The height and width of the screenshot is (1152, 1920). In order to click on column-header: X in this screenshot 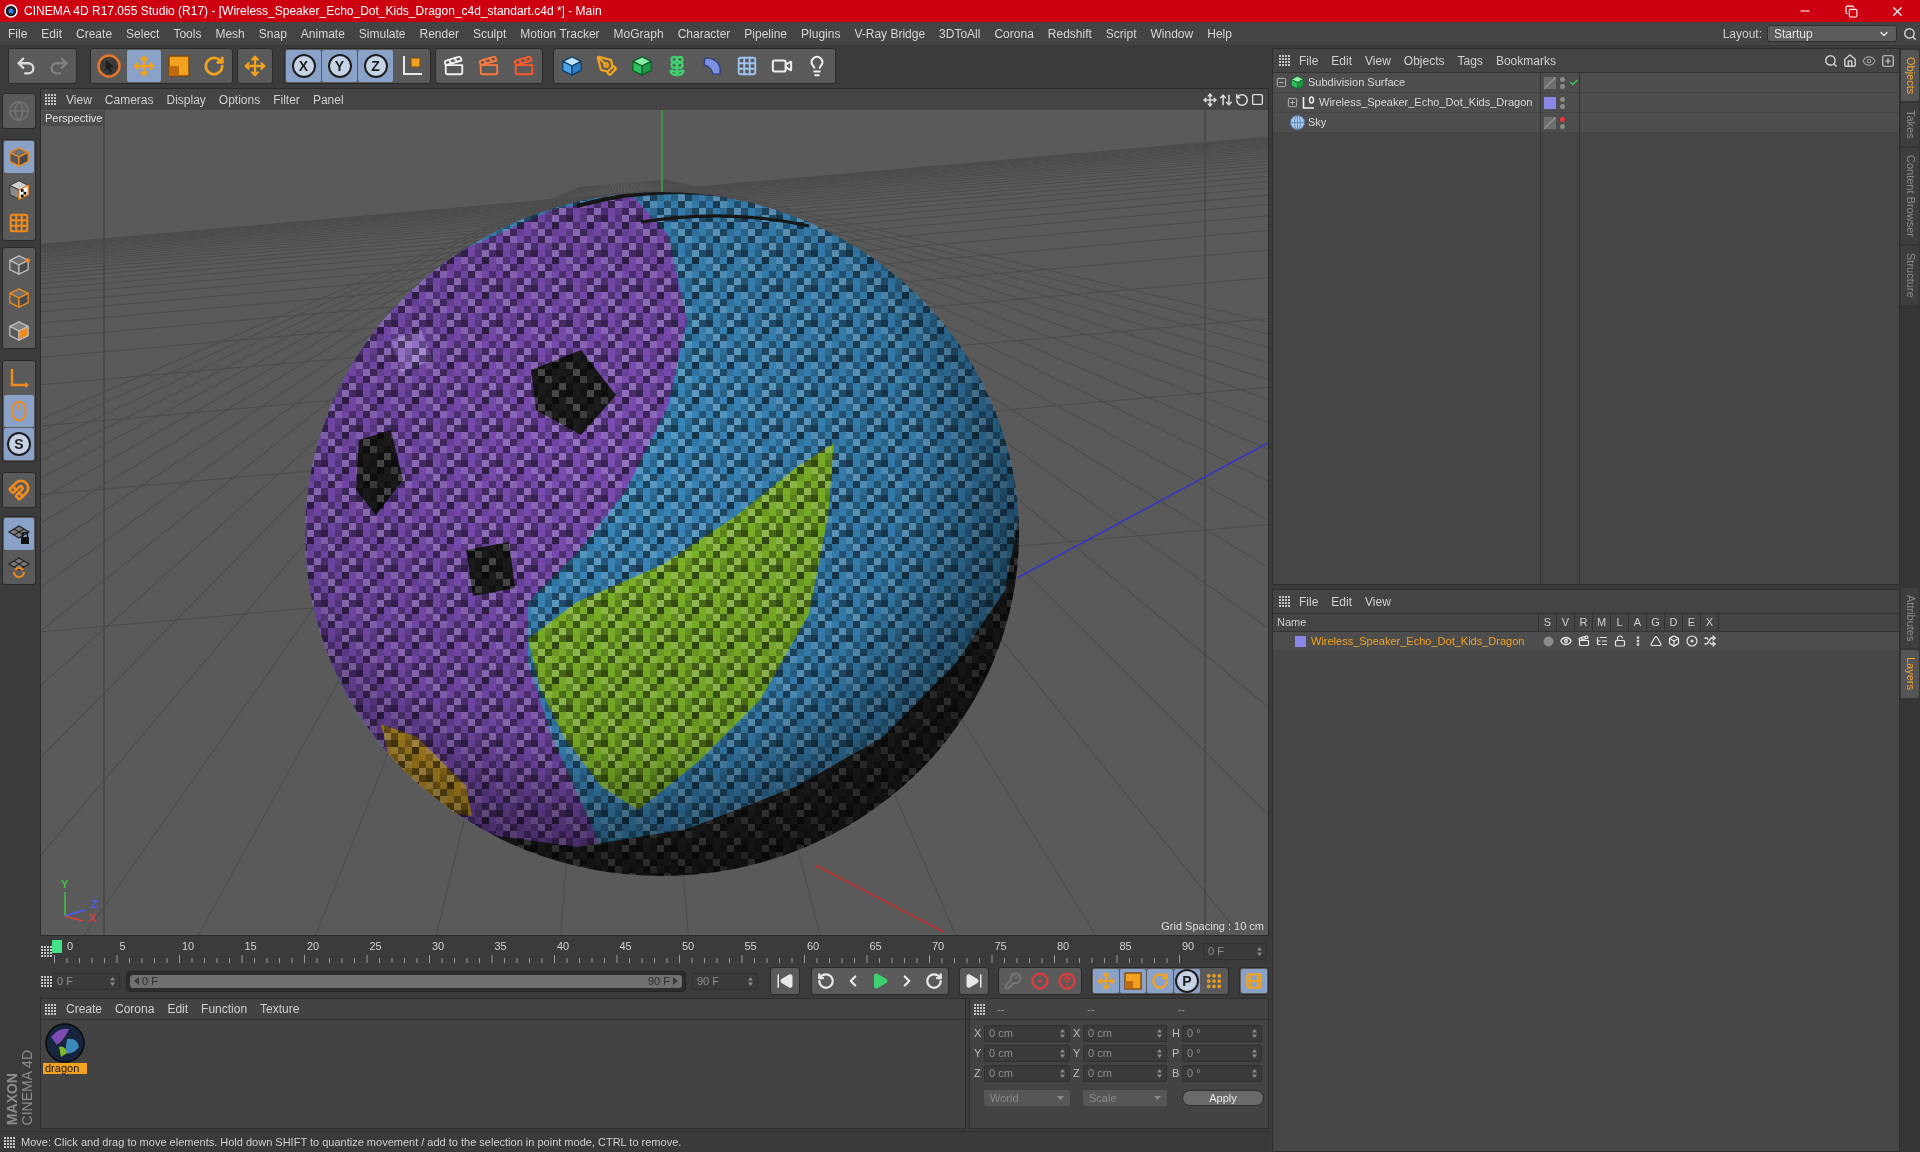, I will do `click(1709, 622)`.